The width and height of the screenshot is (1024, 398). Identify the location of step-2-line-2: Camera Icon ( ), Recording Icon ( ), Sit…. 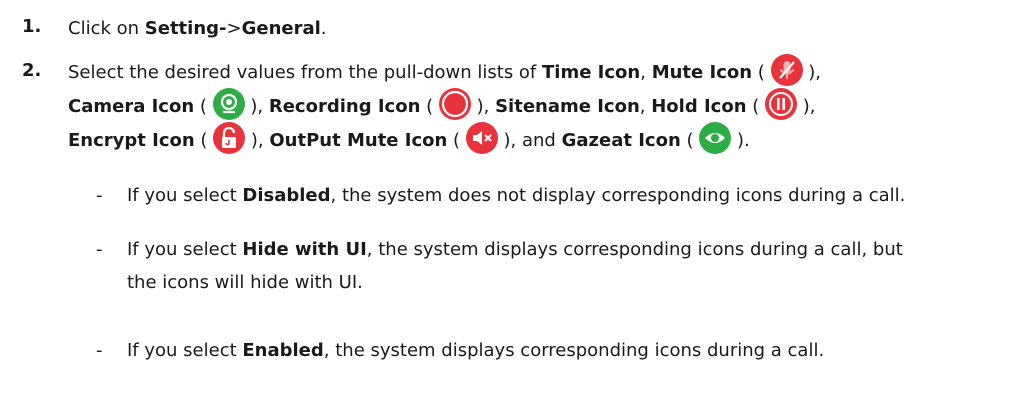
(442, 104).